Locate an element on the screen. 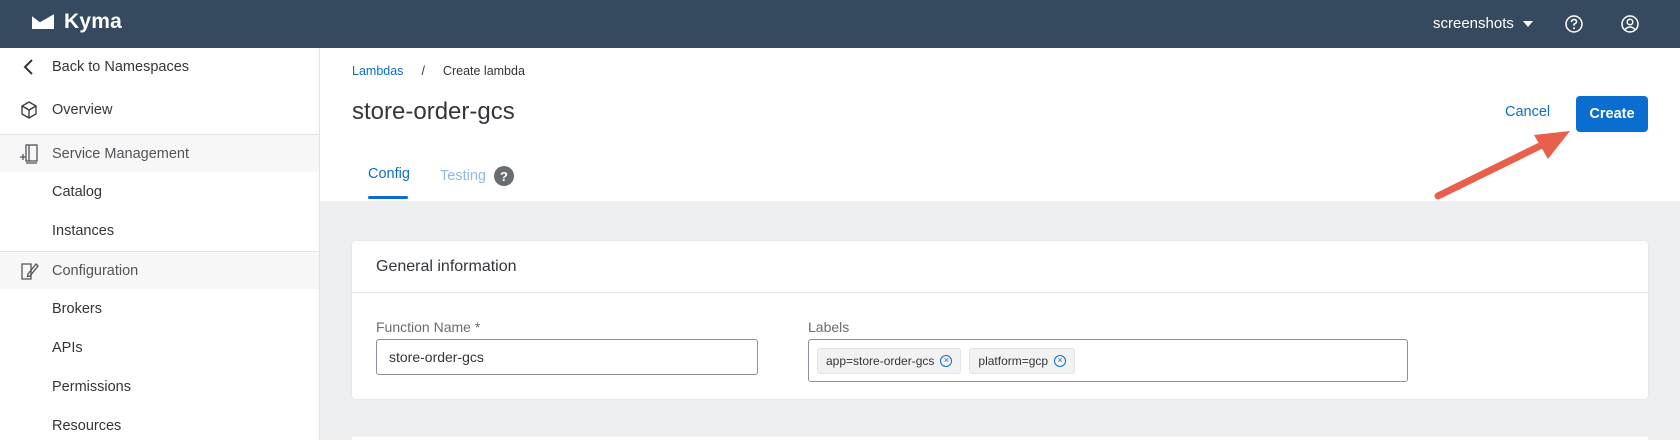 This screenshot has height=440, width=1680. sidebar-item-permissions: Permissions is located at coordinates (159, 387).